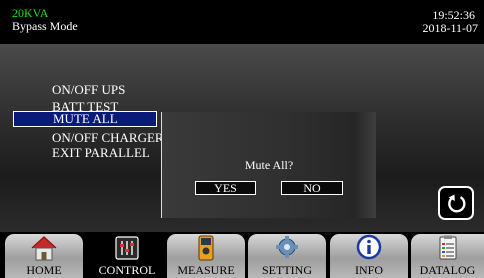  What do you see at coordinates (44, 270) in the screenshot?
I see `tab-label-home: HOME` at bounding box center [44, 270].